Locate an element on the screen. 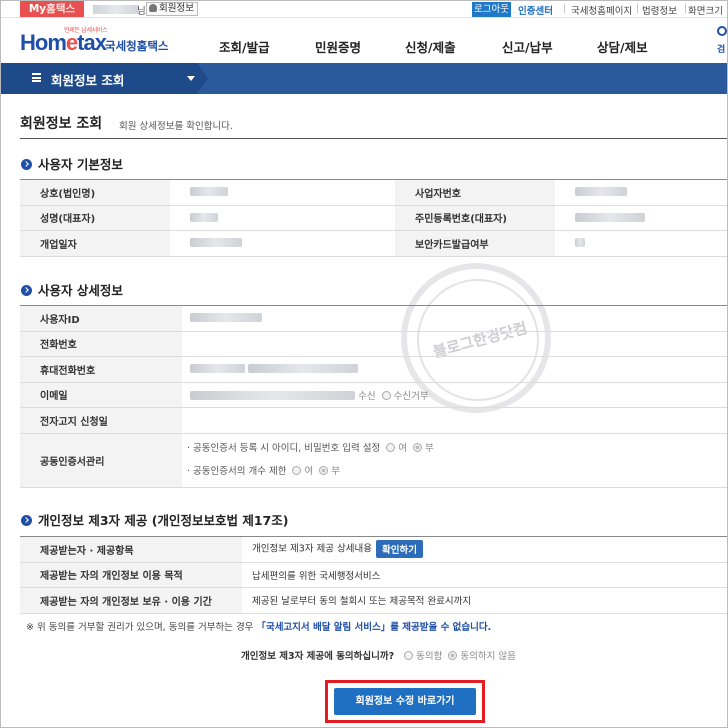 The height and width of the screenshot is (728, 728). table-row: 제공받는자 · 제공항목 개인정보 제3자 제공 상세내용 확인하기 is located at coordinates (373, 549).